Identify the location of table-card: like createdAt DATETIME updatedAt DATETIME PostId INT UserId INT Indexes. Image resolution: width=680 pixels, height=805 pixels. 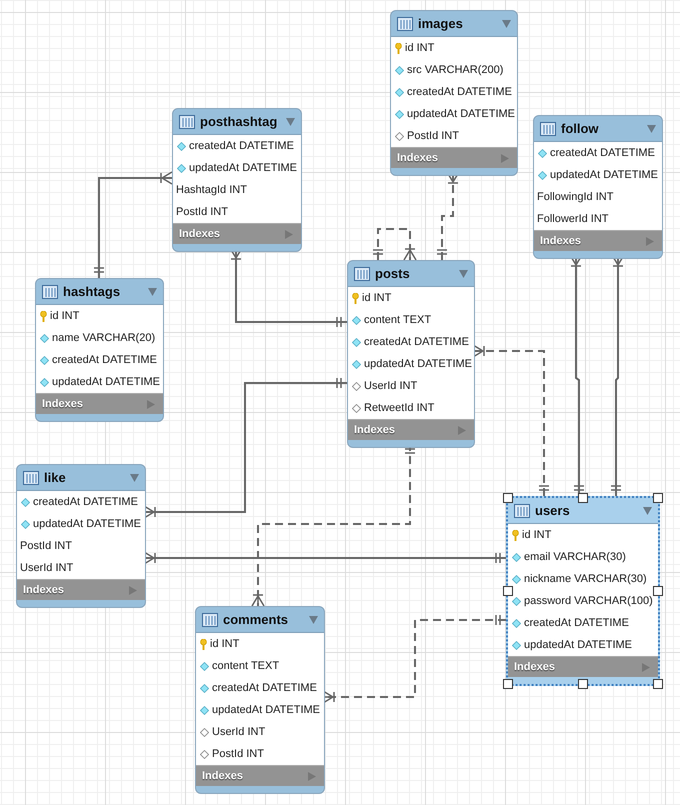
(81, 536).